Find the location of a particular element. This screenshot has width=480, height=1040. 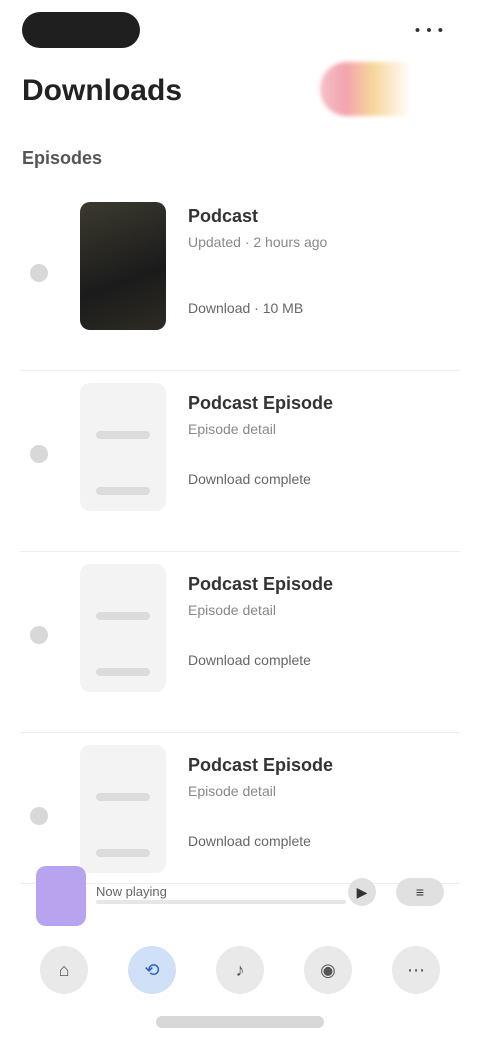

library-tab-icon: ♪ is located at coordinates (240, 970).